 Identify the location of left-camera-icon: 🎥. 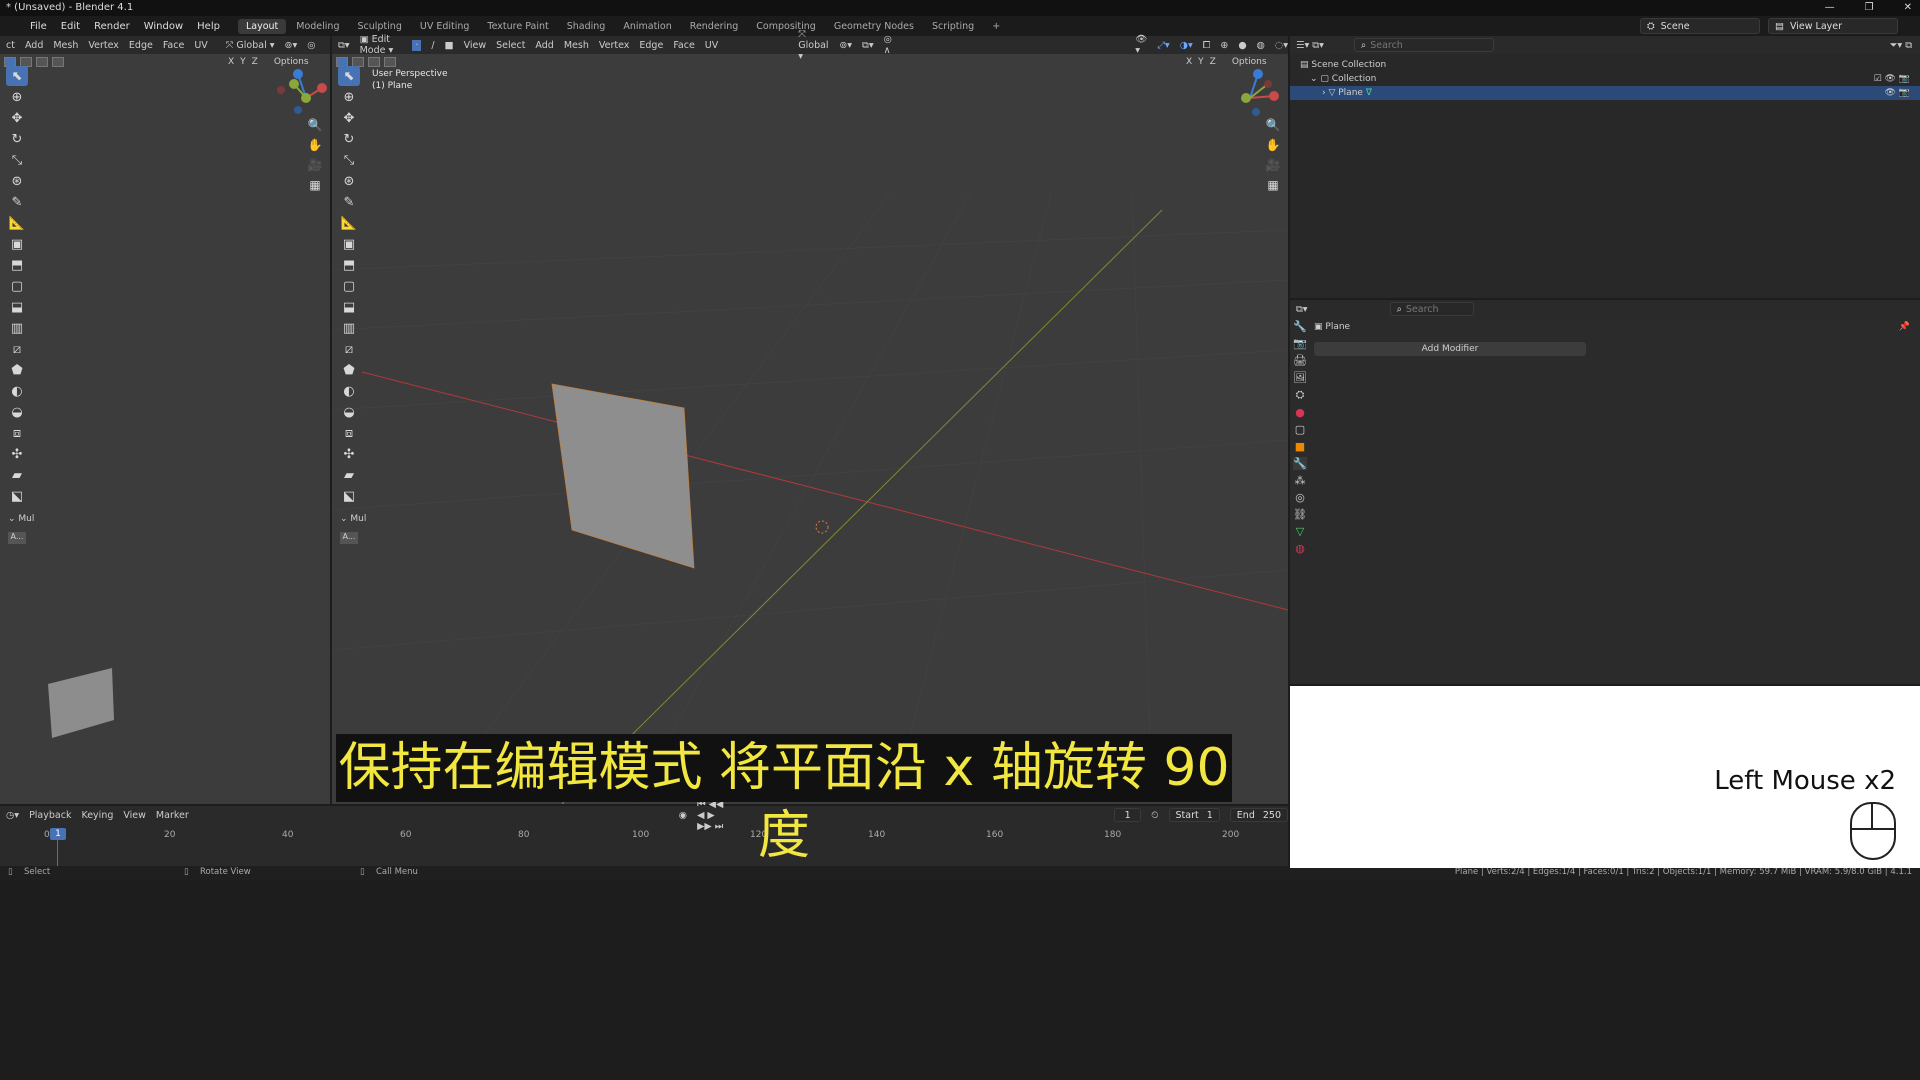
(315, 165).